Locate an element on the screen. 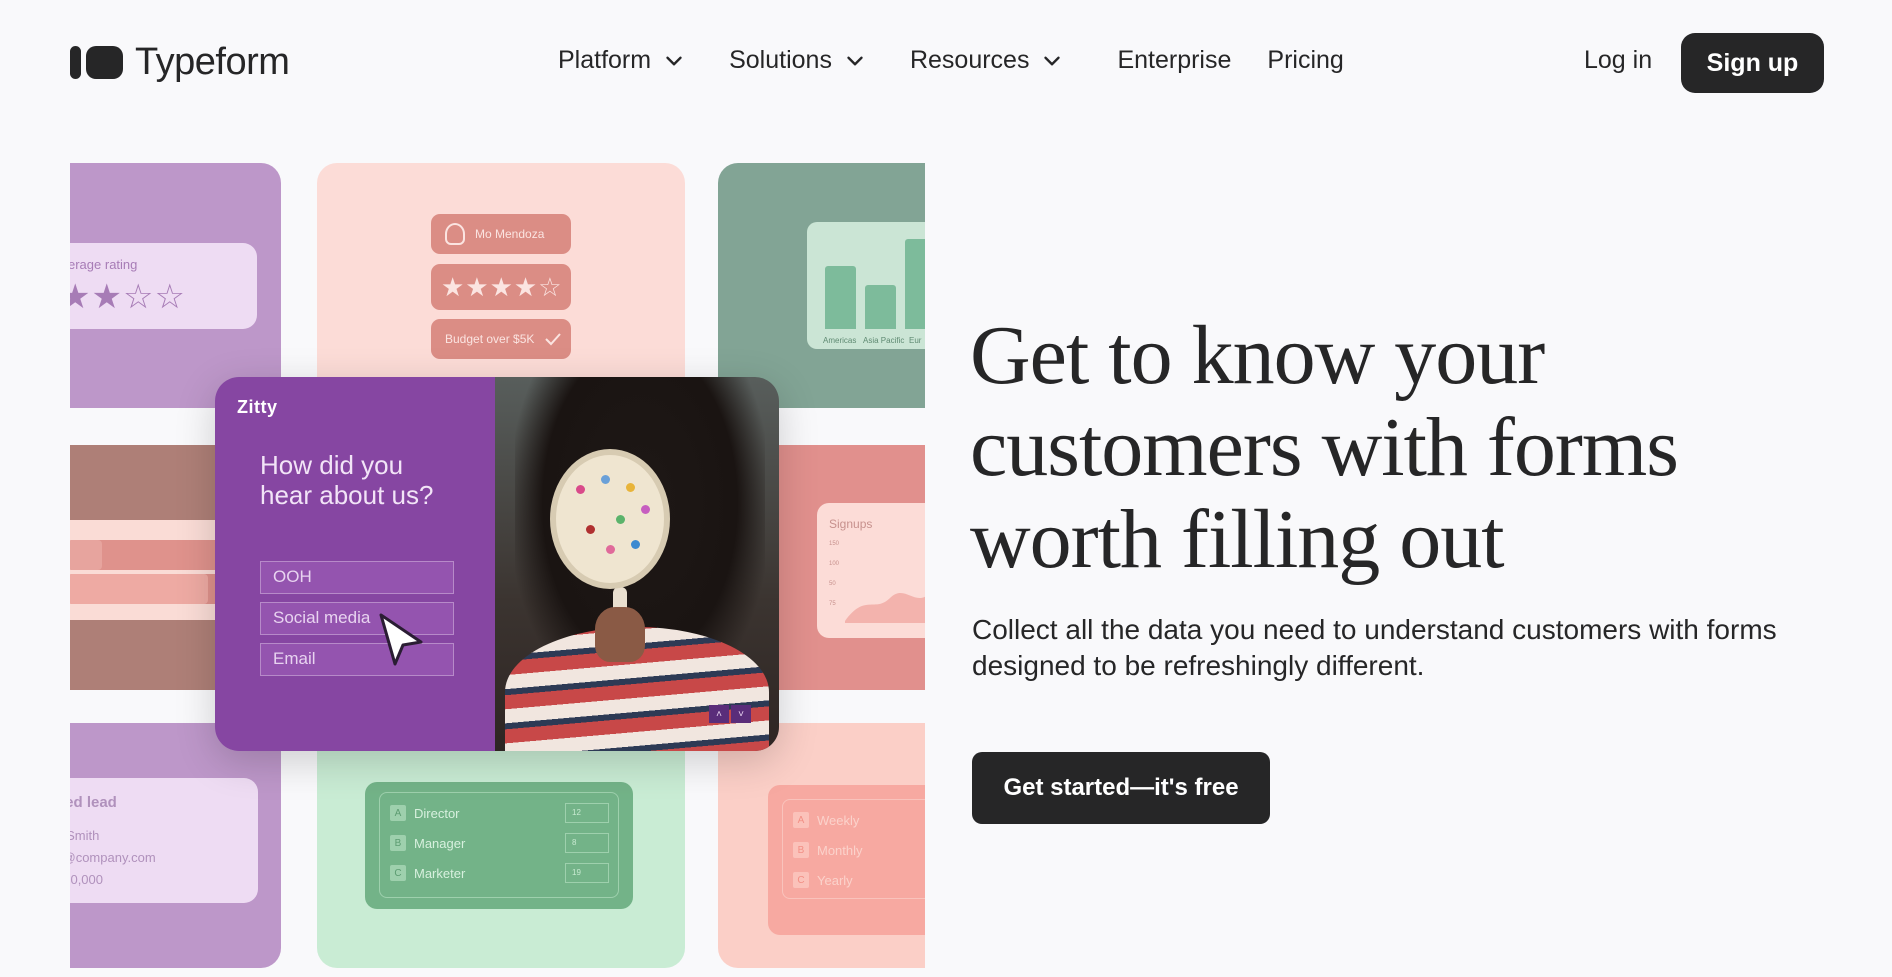  nav-item-pricing: Pricing is located at coordinates (1305, 60).